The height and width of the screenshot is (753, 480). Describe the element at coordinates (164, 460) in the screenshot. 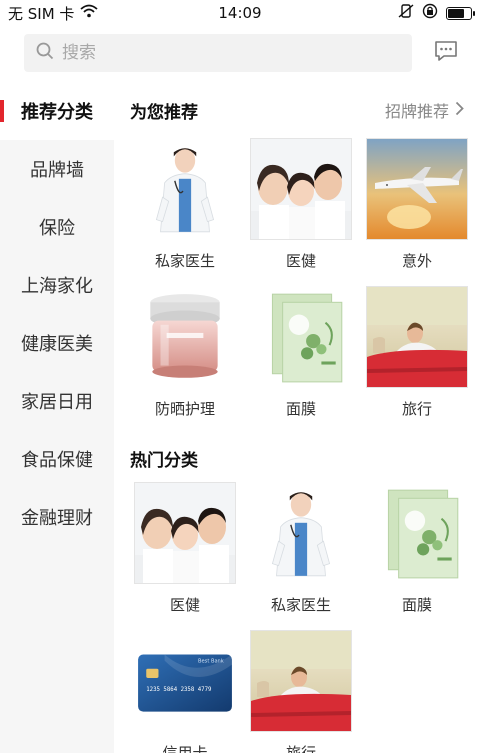

I see `section-title: 热门分类` at that location.